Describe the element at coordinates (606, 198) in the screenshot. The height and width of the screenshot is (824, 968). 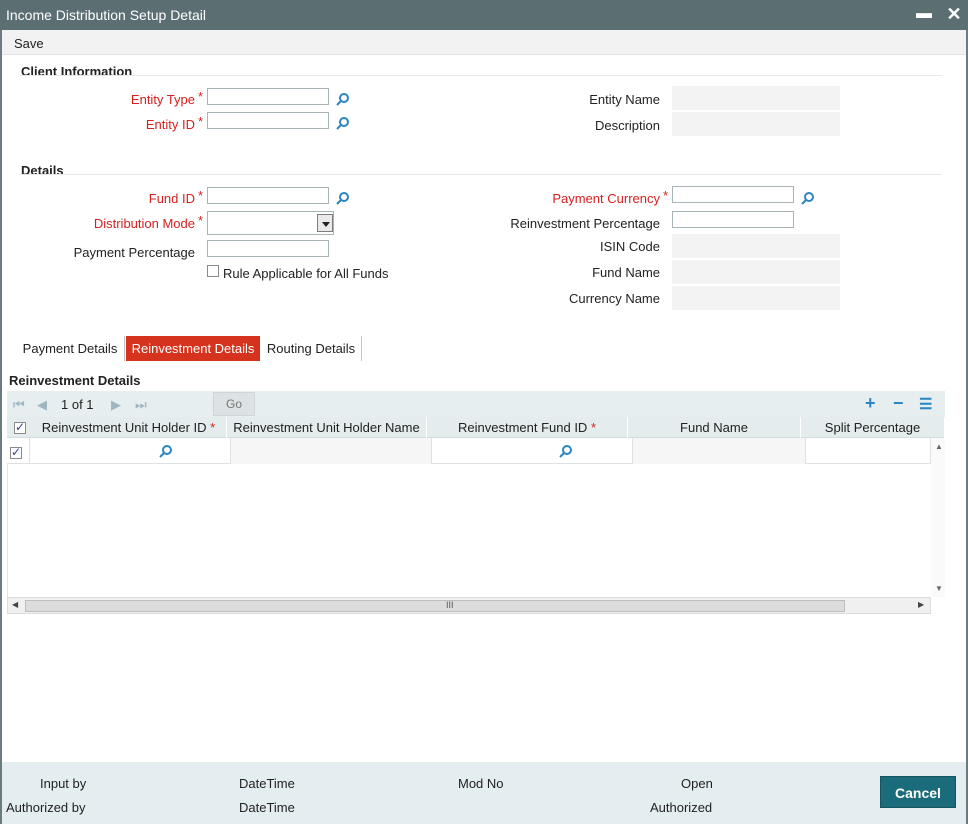
I see `payment-currency-label: Payment Currency` at that location.